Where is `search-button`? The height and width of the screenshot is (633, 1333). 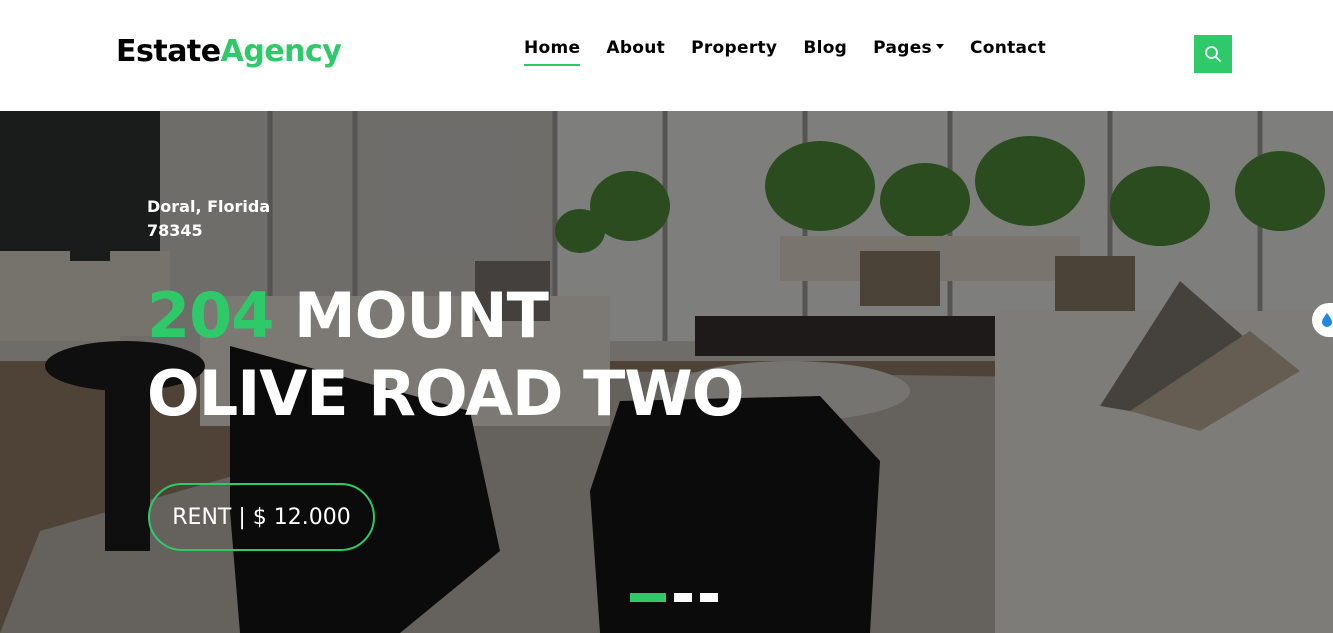 search-button is located at coordinates (1213, 54).